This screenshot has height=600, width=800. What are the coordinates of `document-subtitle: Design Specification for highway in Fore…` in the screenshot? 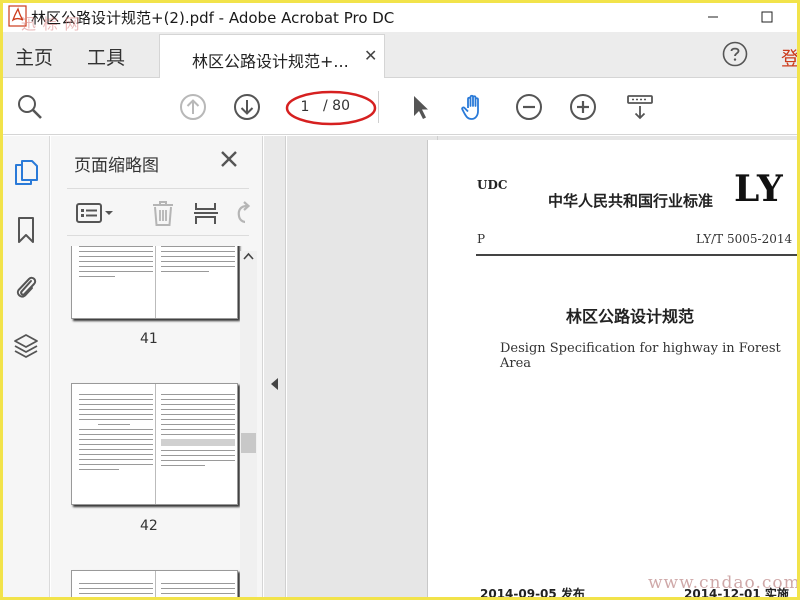 It's located at (640, 356).